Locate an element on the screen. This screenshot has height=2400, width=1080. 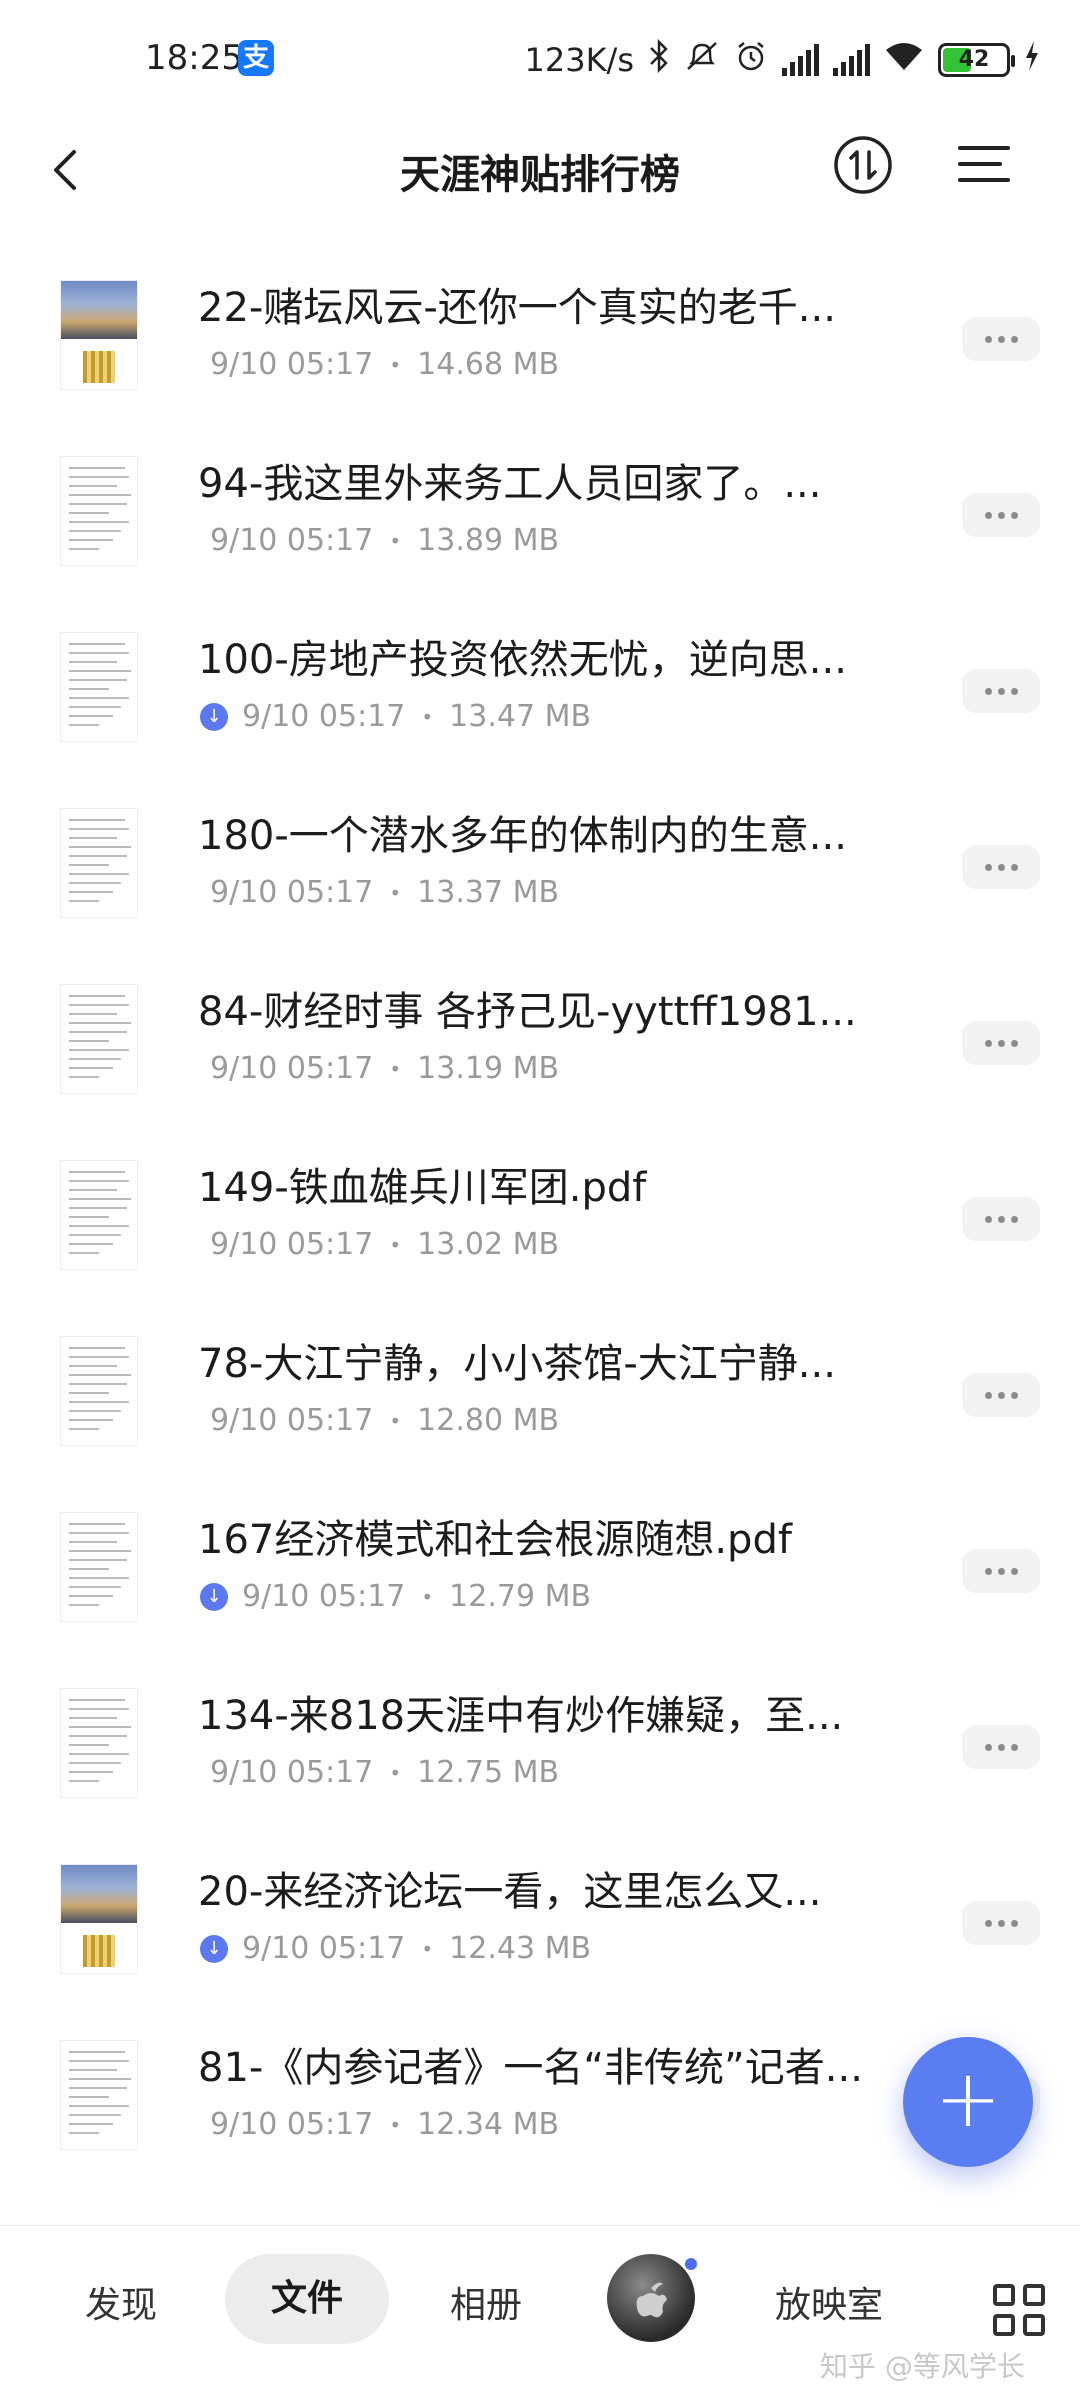
file-meta: ↓ 9/10 05:17 • 12.79 MB is located at coordinates (396, 1596).